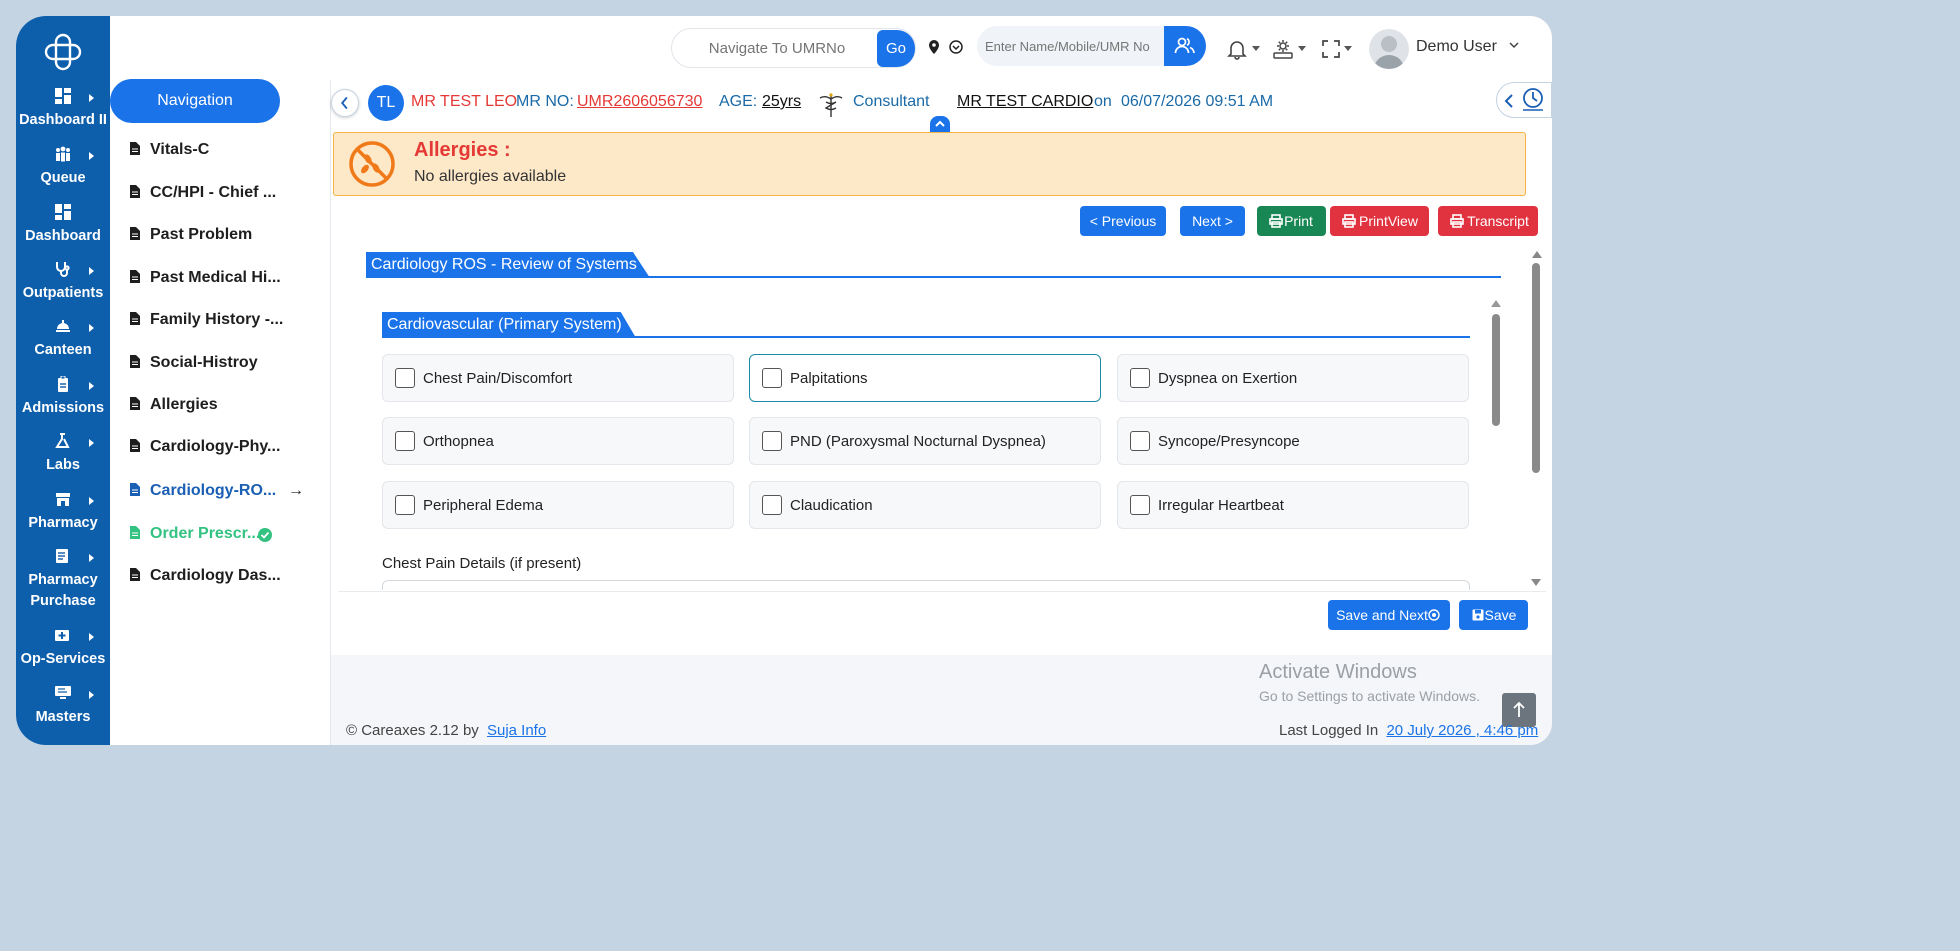 This screenshot has height=951, width=1960. What do you see at coordinates (777, 48) in the screenshot?
I see `umr-input` at bounding box center [777, 48].